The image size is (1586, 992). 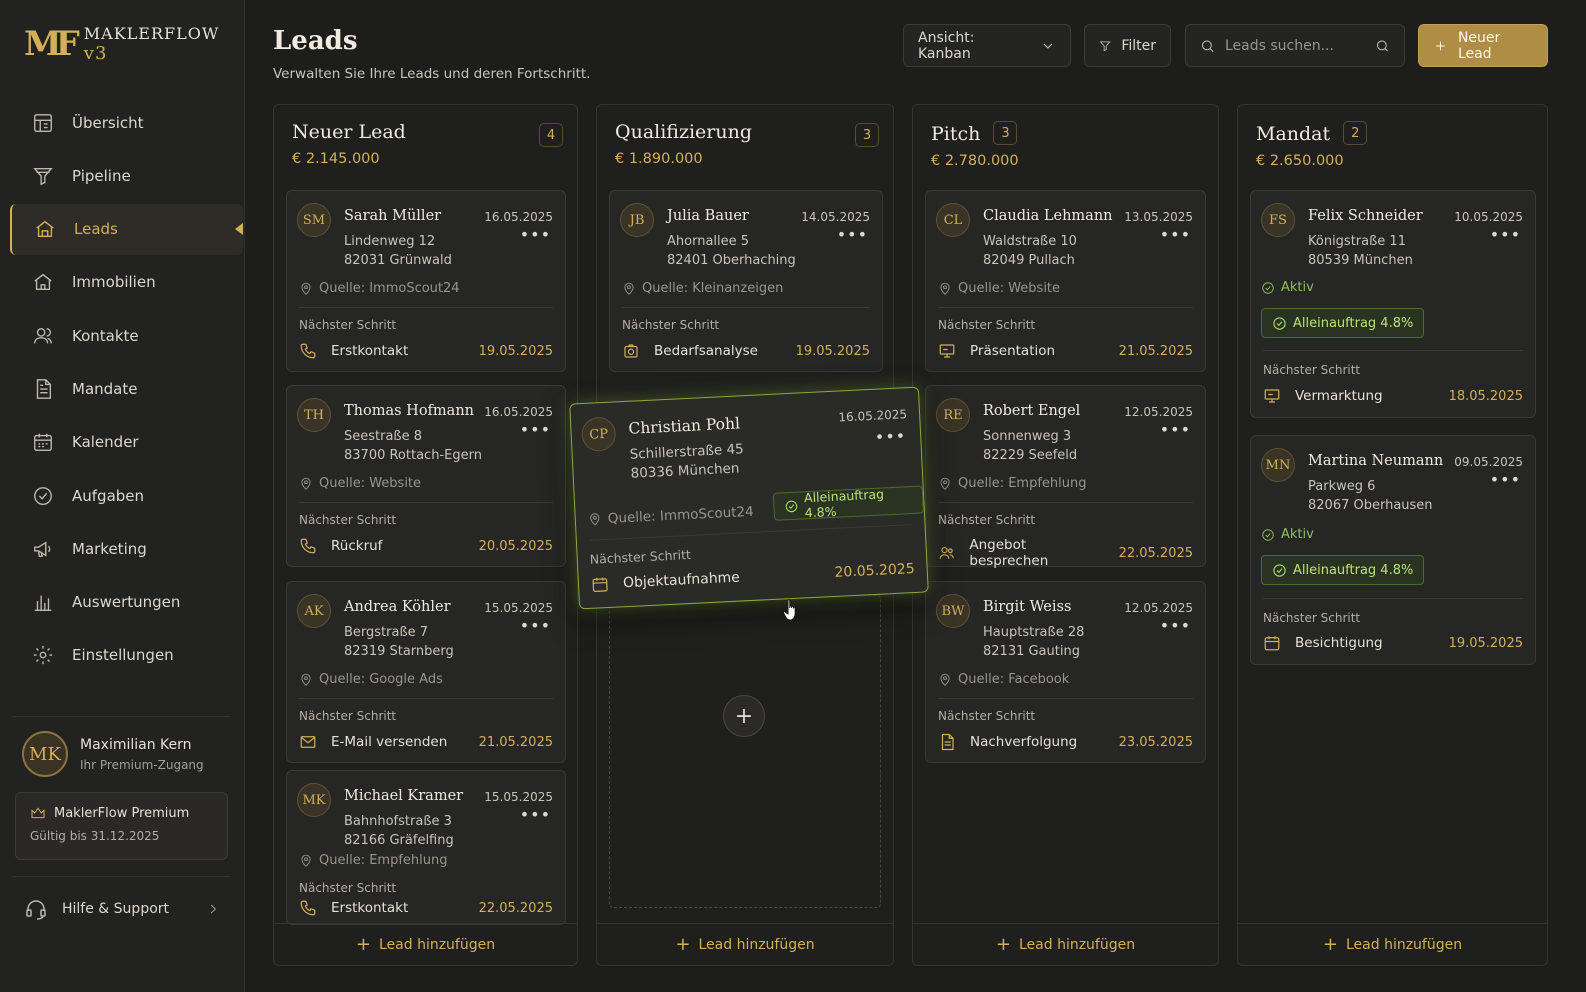 What do you see at coordinates (136, 744) in the screenshot?
I see `user-name: Maximilian Kern` at bounding box center [136, 744].